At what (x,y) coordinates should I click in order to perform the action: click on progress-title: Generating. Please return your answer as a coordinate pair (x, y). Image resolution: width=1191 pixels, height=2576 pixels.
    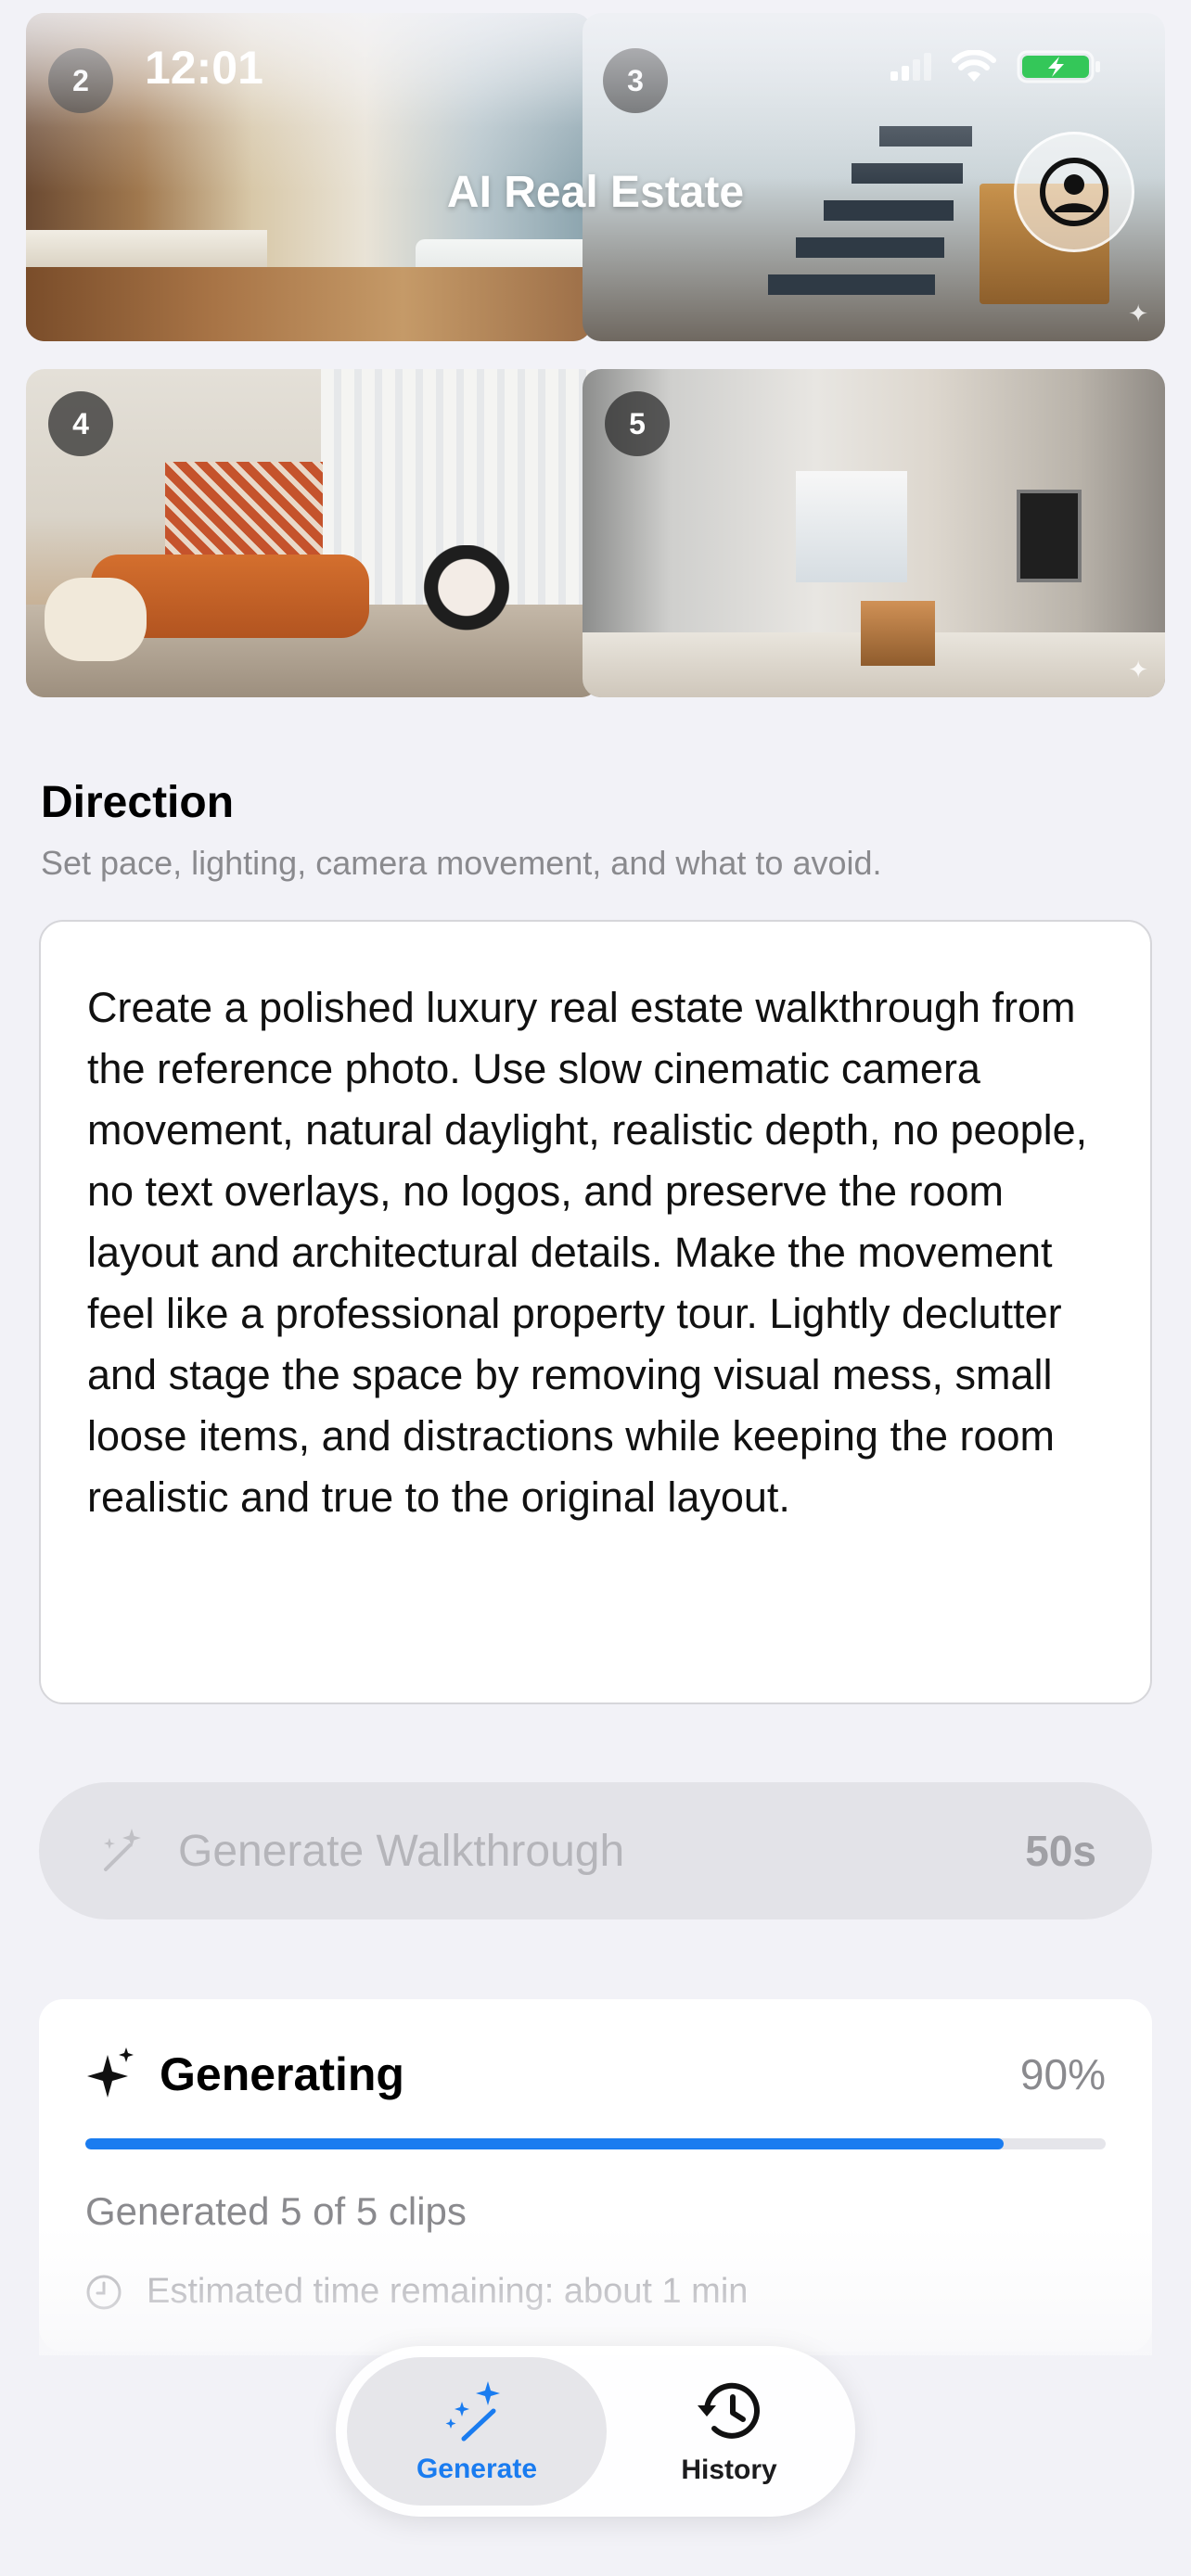
    Looking at the image, I should click on (282, 2074).